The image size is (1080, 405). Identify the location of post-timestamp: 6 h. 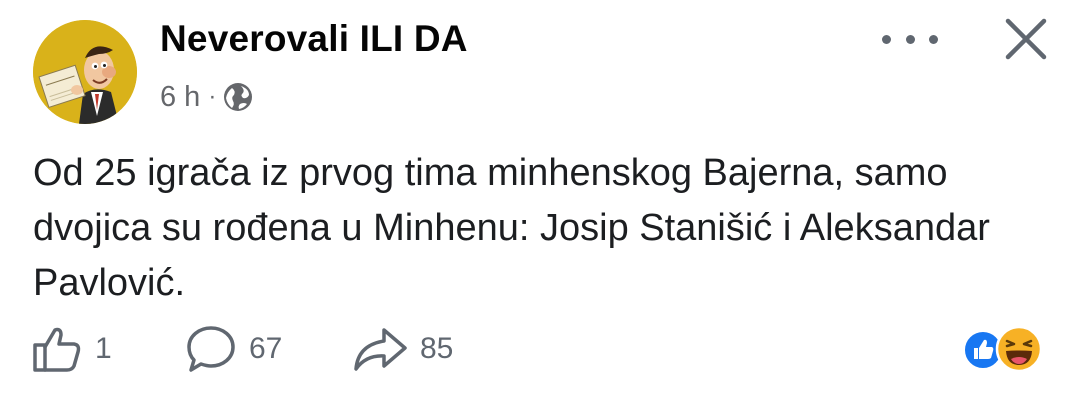
(180, 97).